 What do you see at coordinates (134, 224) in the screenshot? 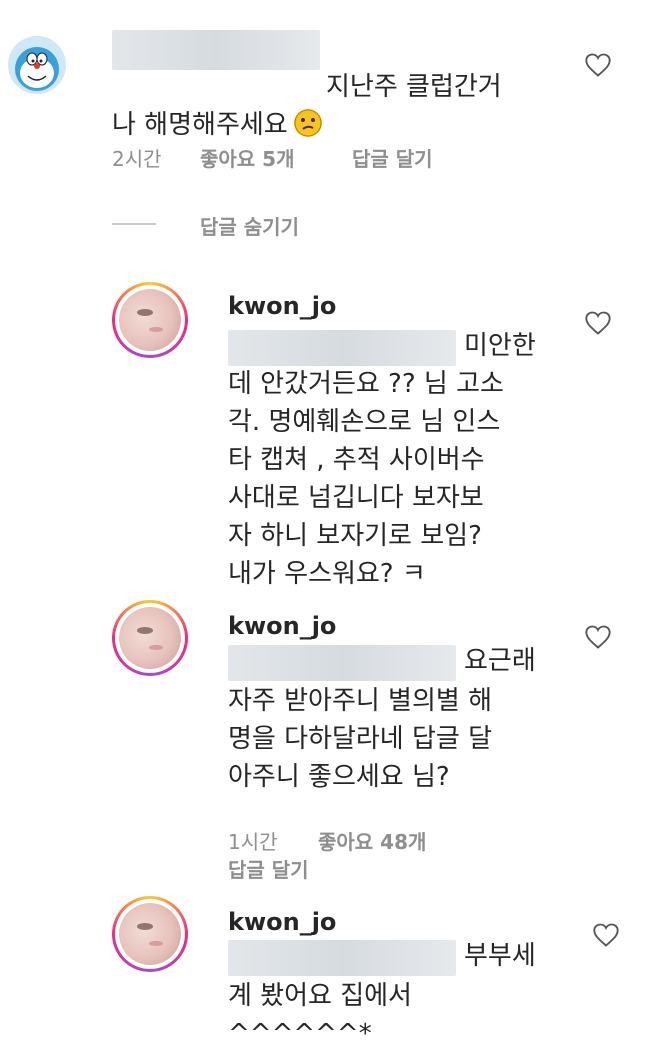
I see `replies-divider` at bounding box center [134, 224].